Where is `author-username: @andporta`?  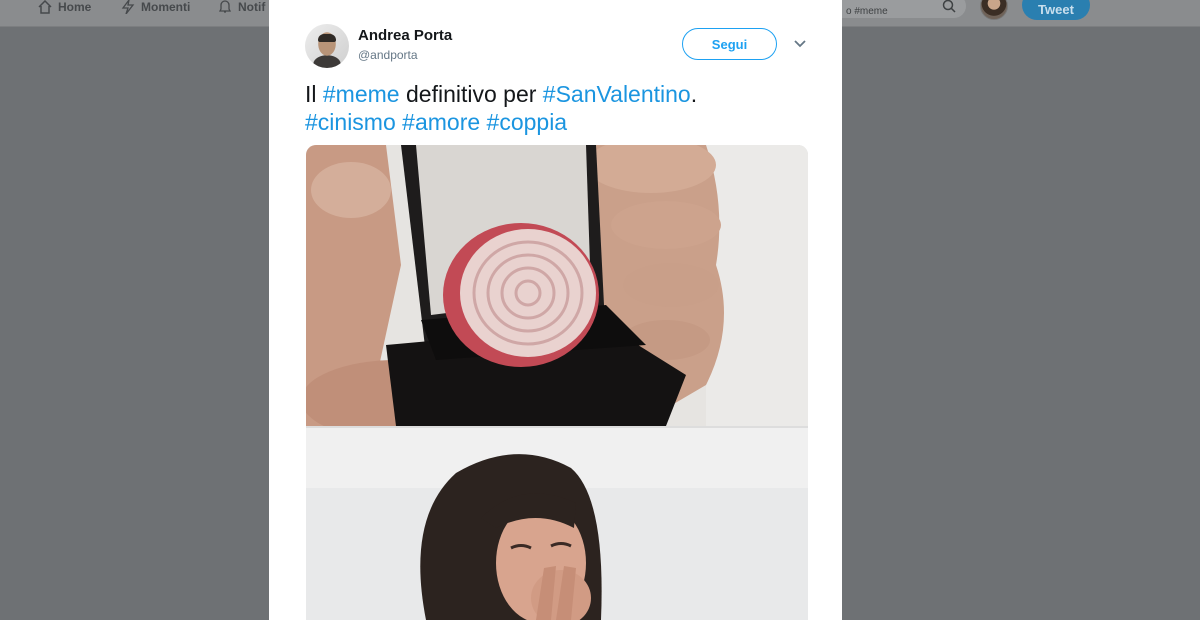 author-username: @andporta is located at coordinates (388, 55).